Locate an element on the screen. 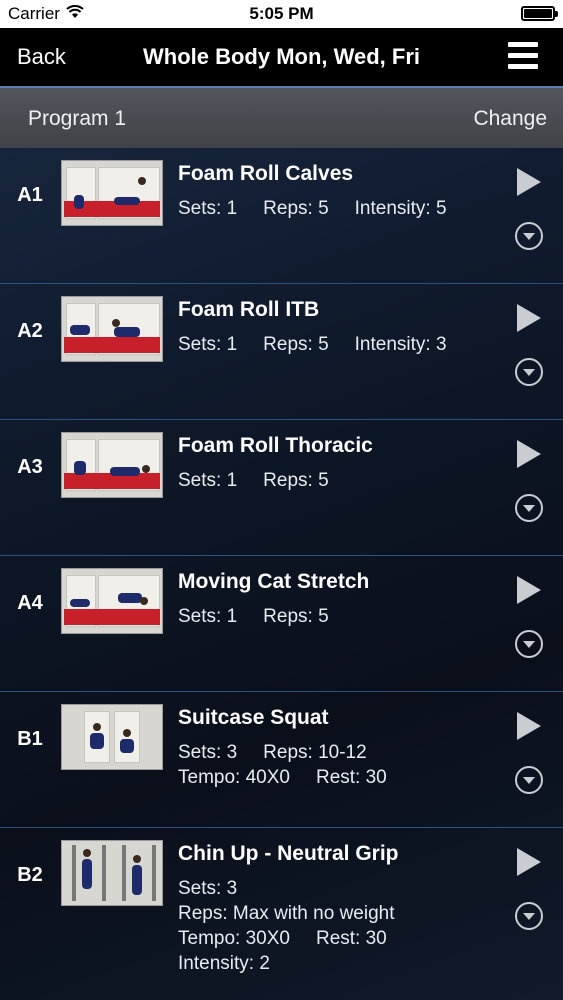 This screenshot has width=563, height=1000. exercise-details: Sets: 3 Reps: 10-12 Tempo: 40X0 Rest: 30 is located at coordinates (295, 765).